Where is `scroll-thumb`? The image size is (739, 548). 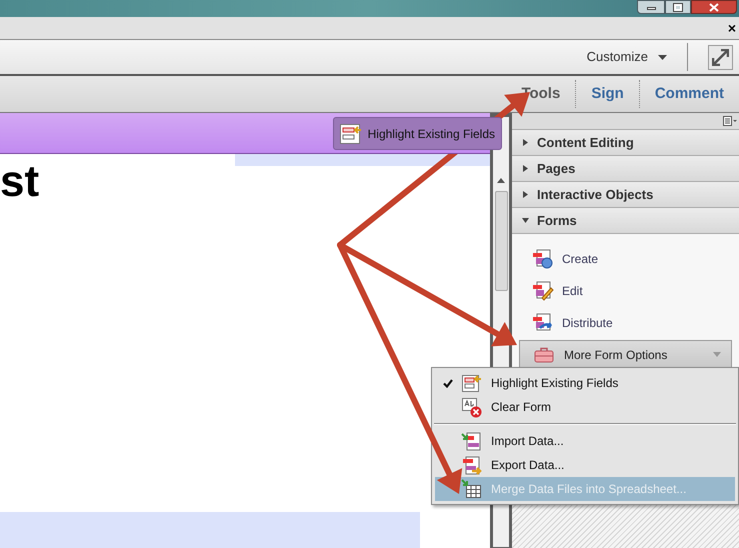
scroll-thumb is located at coordinates (501, 241).